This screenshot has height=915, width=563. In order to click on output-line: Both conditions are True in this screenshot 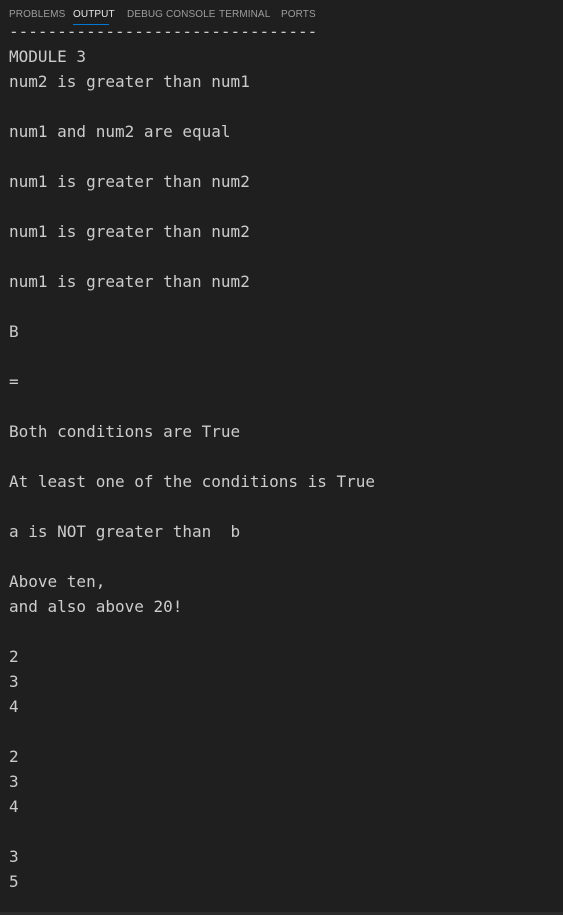, I will do `click(125, 431)`.